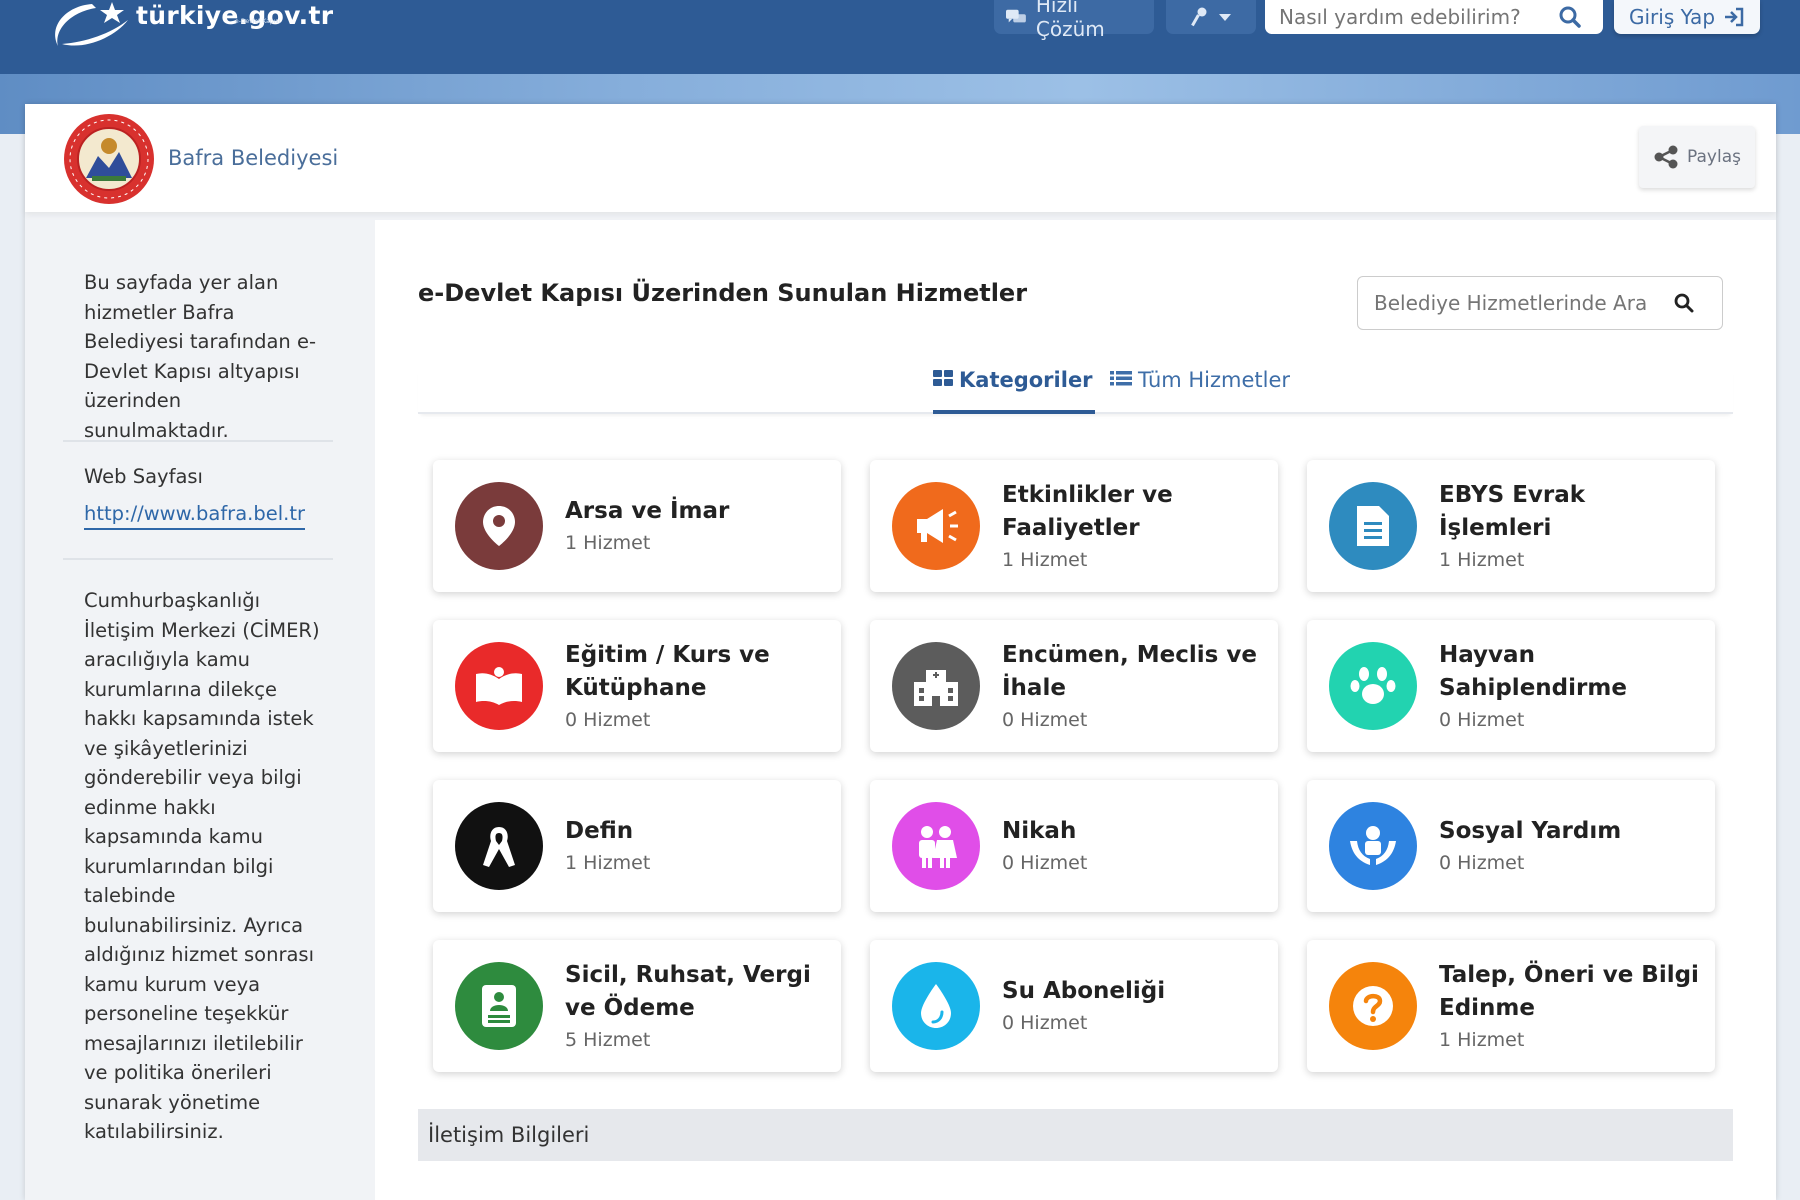 This screenshot has width=1800, height=1200. I want to click on bafra-seal-icon, so click(109, 159).